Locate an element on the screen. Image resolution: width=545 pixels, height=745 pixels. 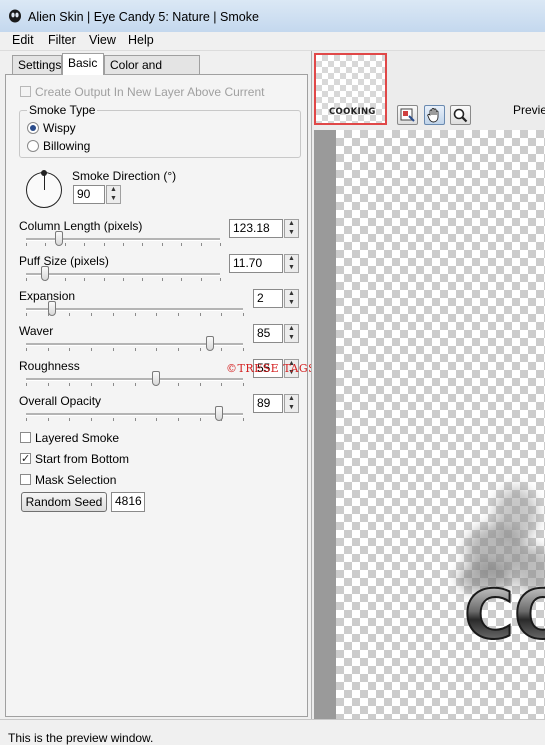
mask-selection-checkbox is located at coordinates (25, 479).